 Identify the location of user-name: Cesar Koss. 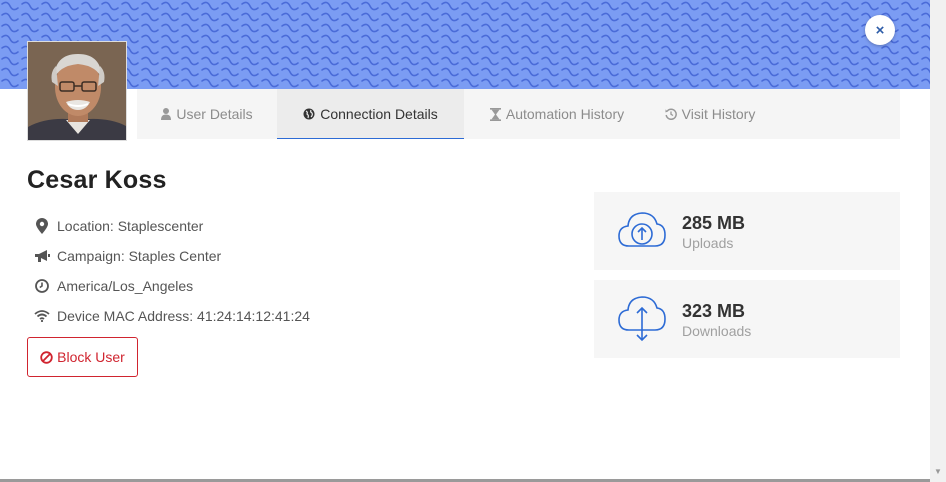
(97, 180).